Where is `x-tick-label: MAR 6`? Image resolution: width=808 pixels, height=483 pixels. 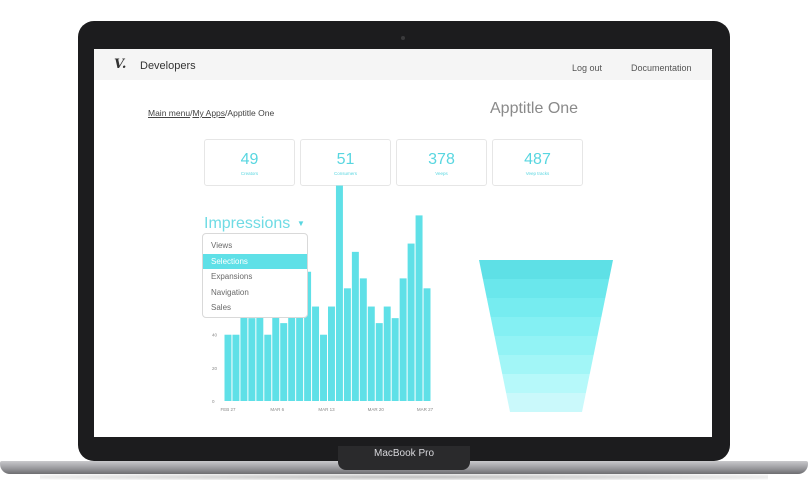
x-tick-label: MAR 6 is located at coordinates (277, 409).